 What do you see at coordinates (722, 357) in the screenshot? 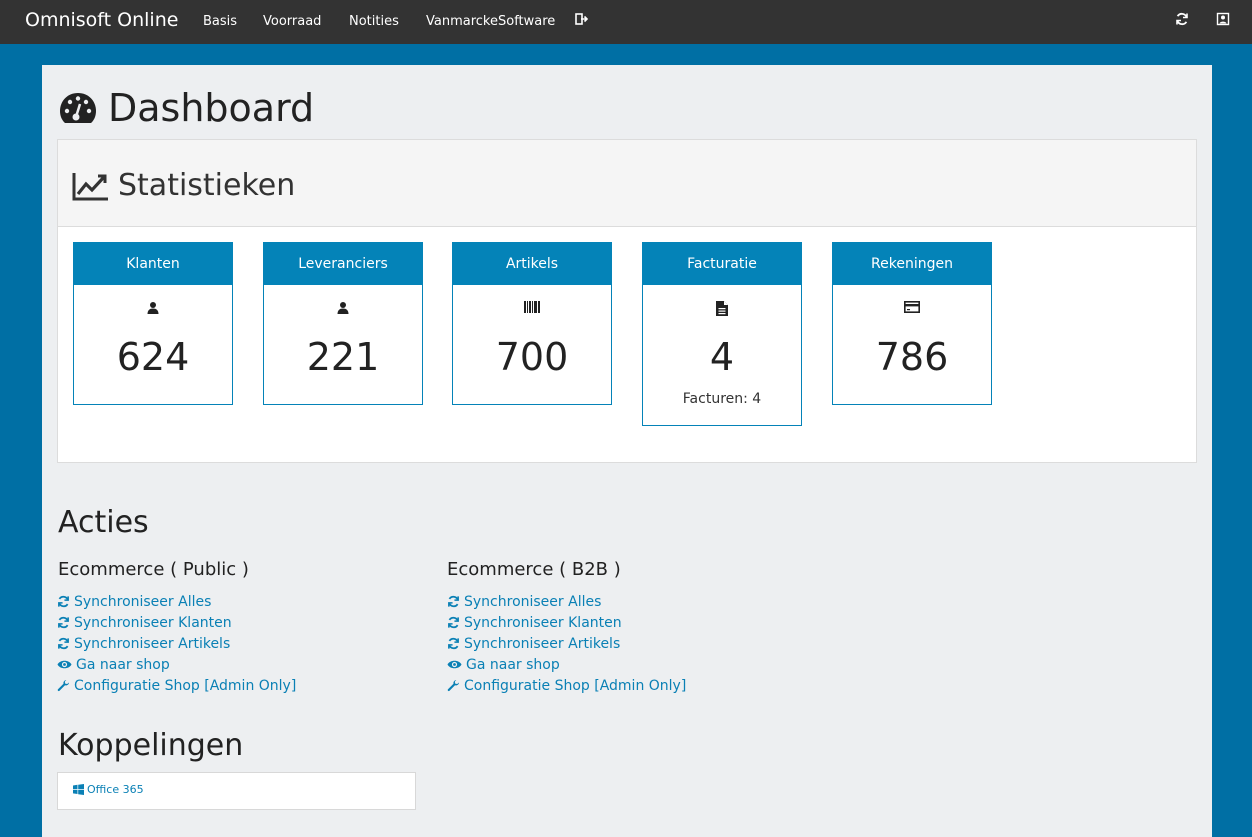
I see `stat-card-value: 4` at bounding box center [722, 357].